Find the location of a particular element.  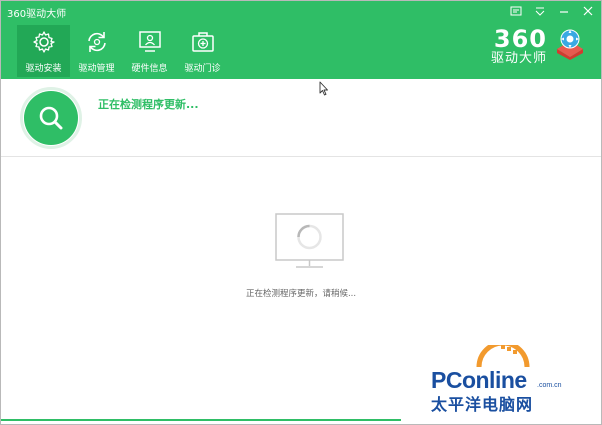

brand-name: 驱动大师 is located at coordinates (518, 58).